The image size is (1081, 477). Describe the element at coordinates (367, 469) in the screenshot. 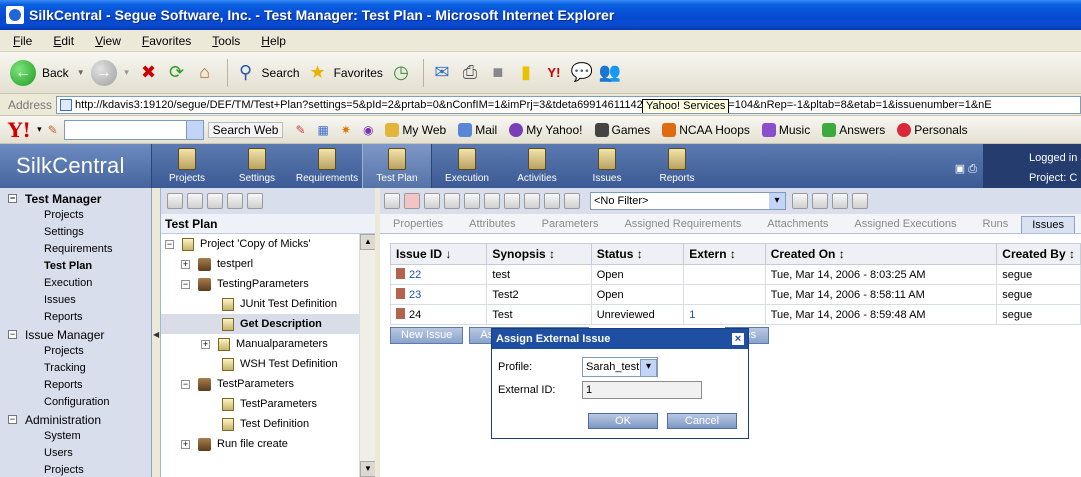

I see `scroll-down-icon: ▼` at that location.